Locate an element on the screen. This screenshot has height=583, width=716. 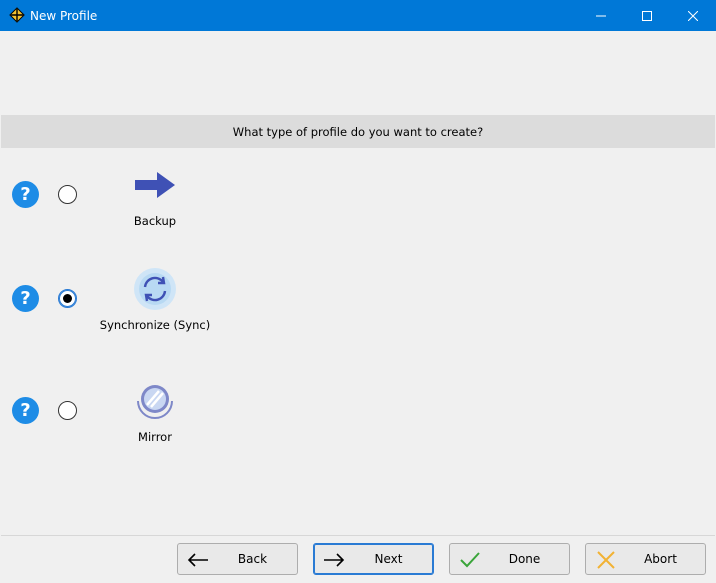
mirror-icon is located at coordinates (155, 401).